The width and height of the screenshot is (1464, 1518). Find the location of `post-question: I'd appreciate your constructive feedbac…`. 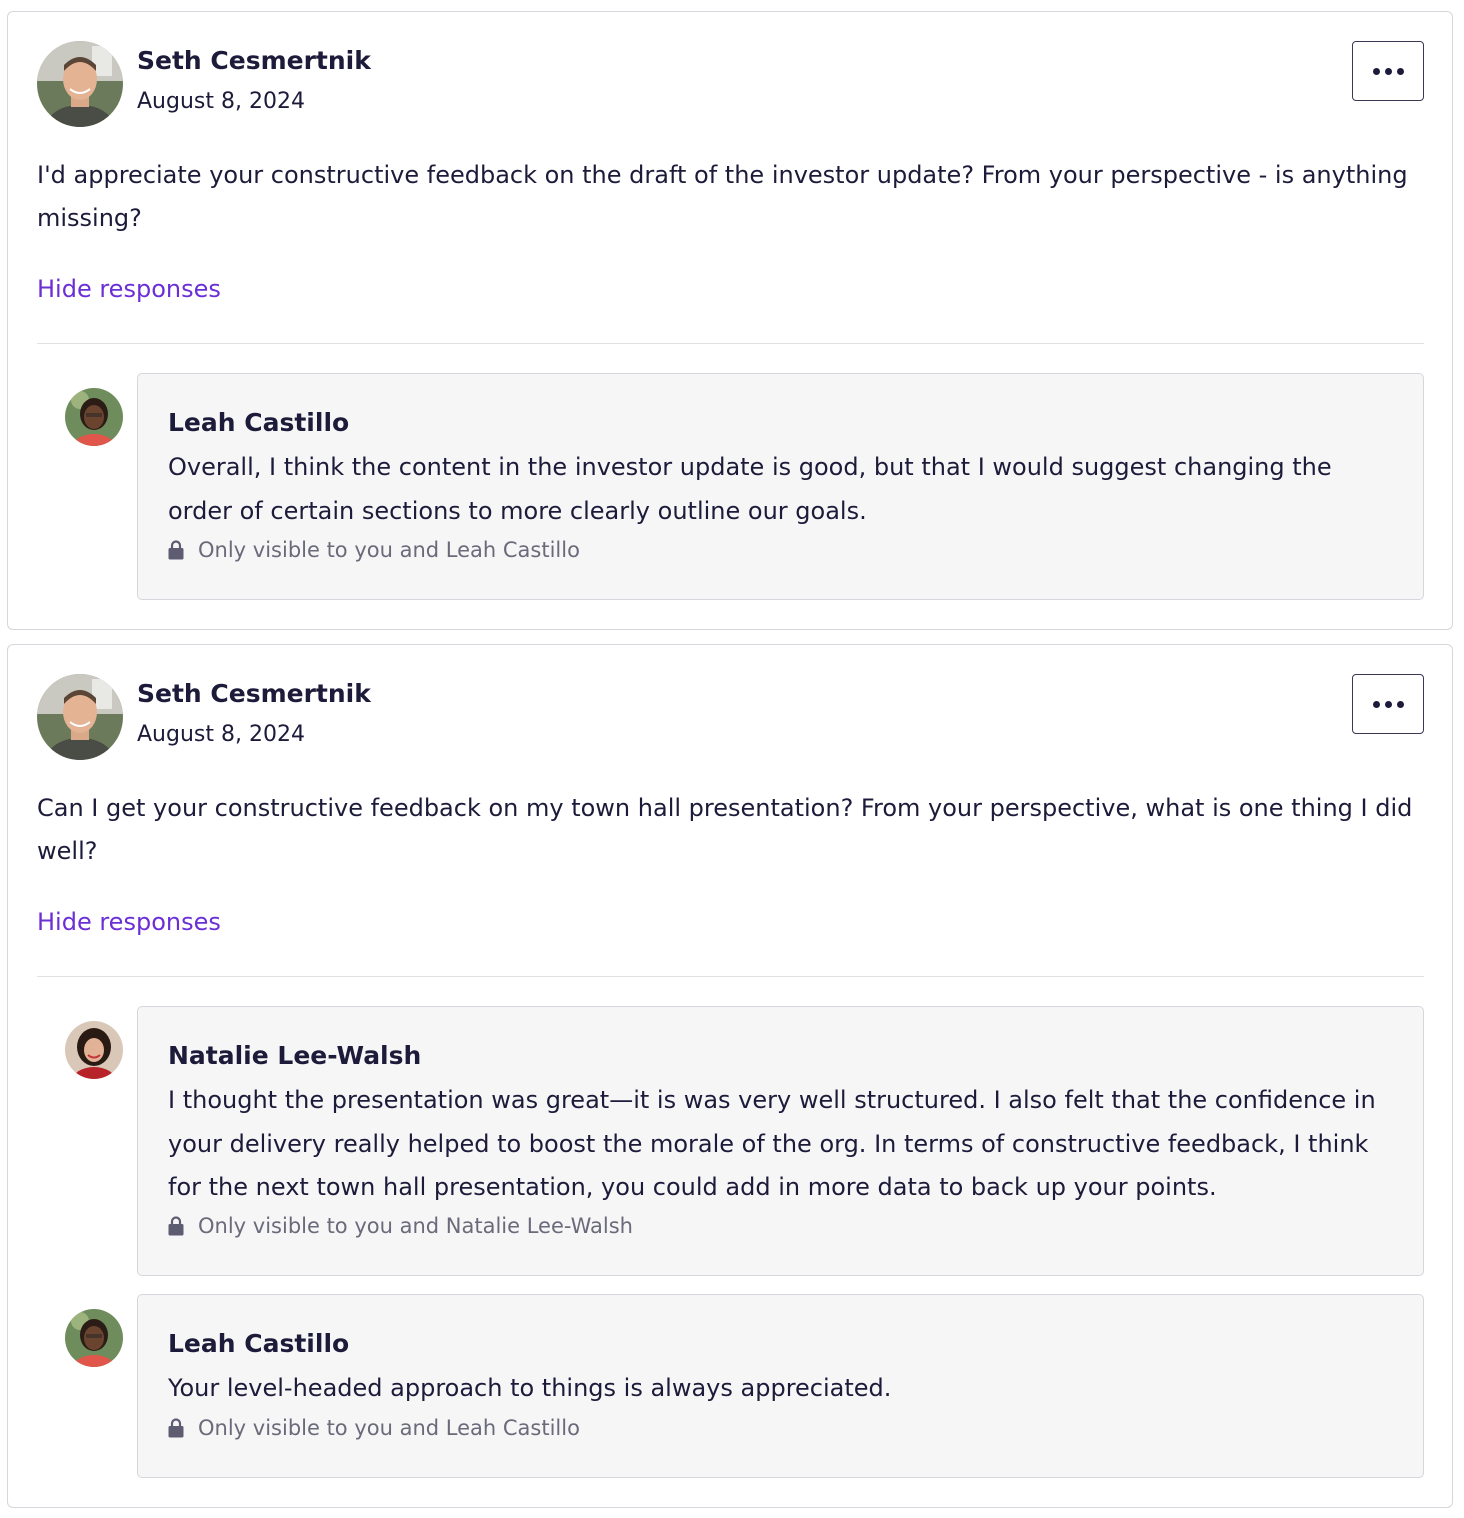

post-question: I'd appreciate your constructive feedbac… is located at coordinates (722, 196).